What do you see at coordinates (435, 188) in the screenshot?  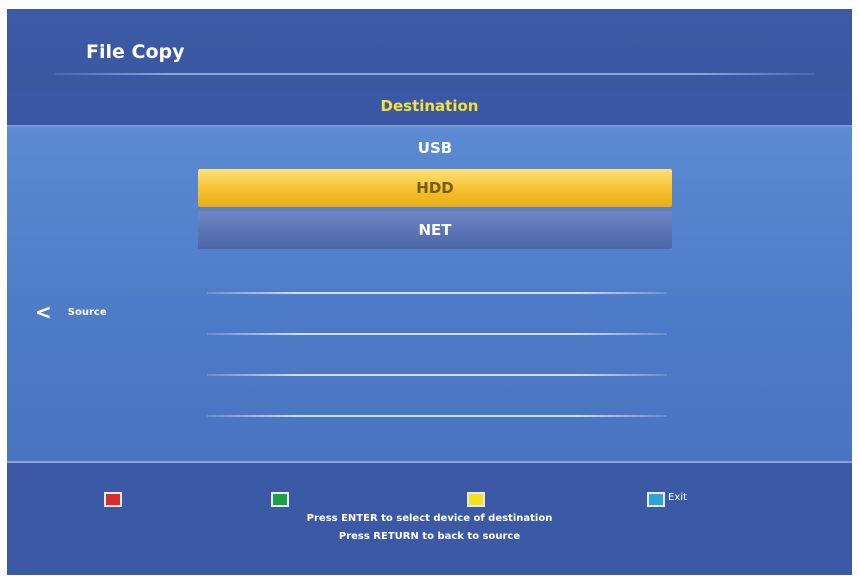 I see `destination-item-hdd: HDD` at bounding box center [435, 188].